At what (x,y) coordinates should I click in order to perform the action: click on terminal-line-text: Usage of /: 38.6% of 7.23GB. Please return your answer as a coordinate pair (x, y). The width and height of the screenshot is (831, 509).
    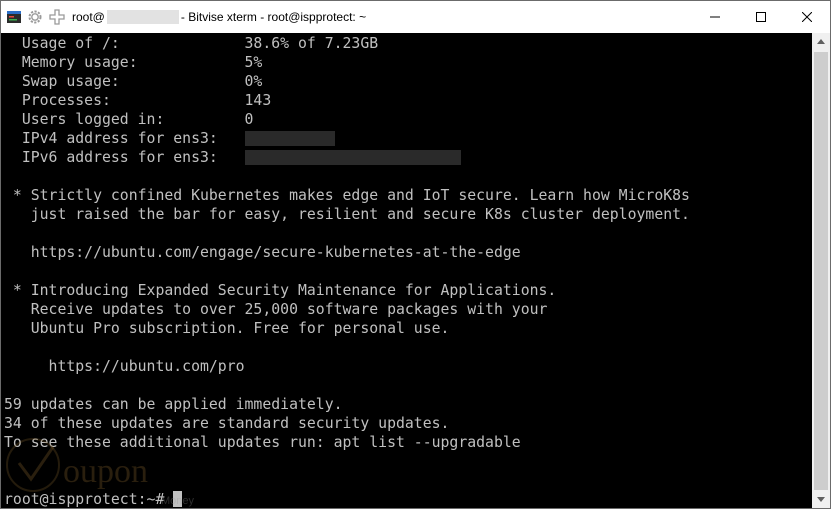
    Looking at the image, I should click on (191, 43).